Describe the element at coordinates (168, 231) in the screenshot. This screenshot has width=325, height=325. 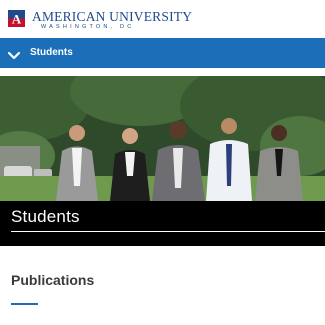
I see `hero-title-divider` at that location.